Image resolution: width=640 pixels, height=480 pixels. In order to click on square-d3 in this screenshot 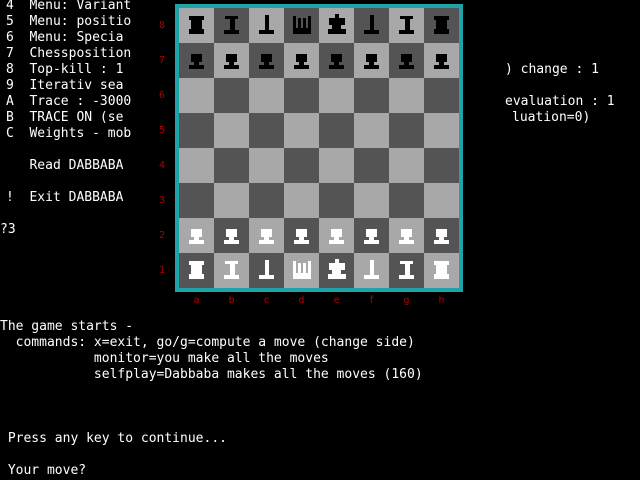, I will do `click(301, 200)`.